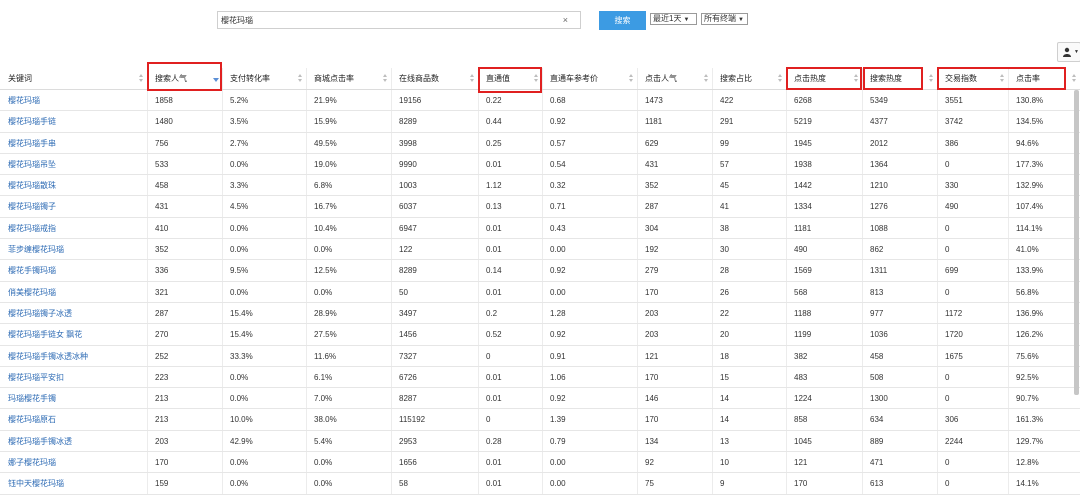 The height and width of the screenshot is (500, 1080). Describe the element at coordinates (348, 185) in the screenshot. I see `cell-mall-ctr: 6.8%` at that location.